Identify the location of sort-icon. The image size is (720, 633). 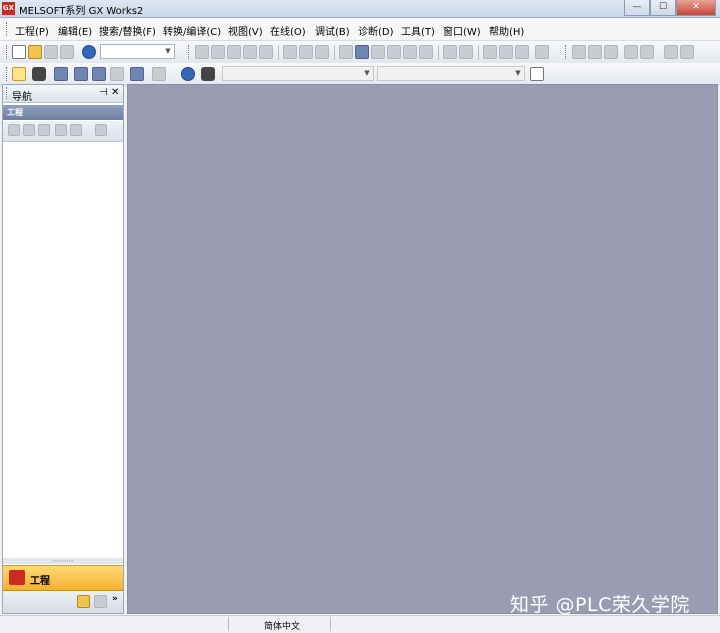
(101, 130).